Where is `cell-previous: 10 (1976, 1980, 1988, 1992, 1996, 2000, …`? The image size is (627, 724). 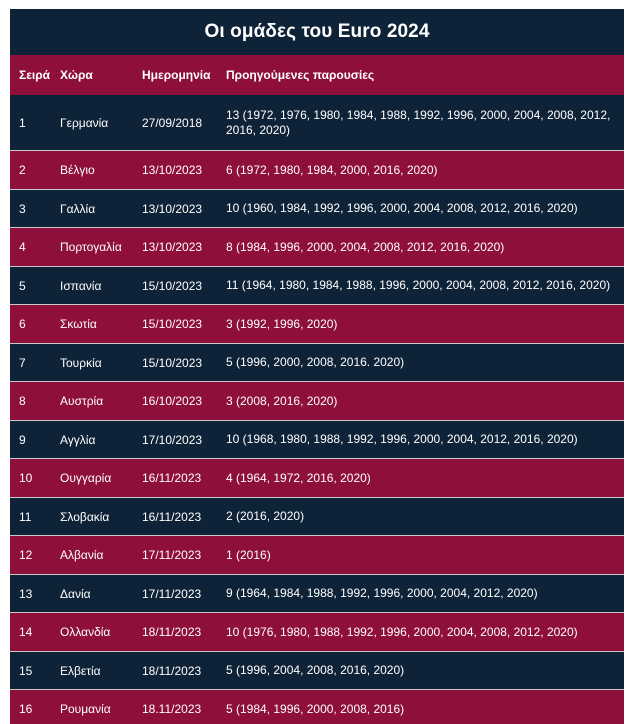
cell-previous: 10 (1976, 1980, 1988, 1992, 1996, 2000, … is located at coordinates (402, 631).